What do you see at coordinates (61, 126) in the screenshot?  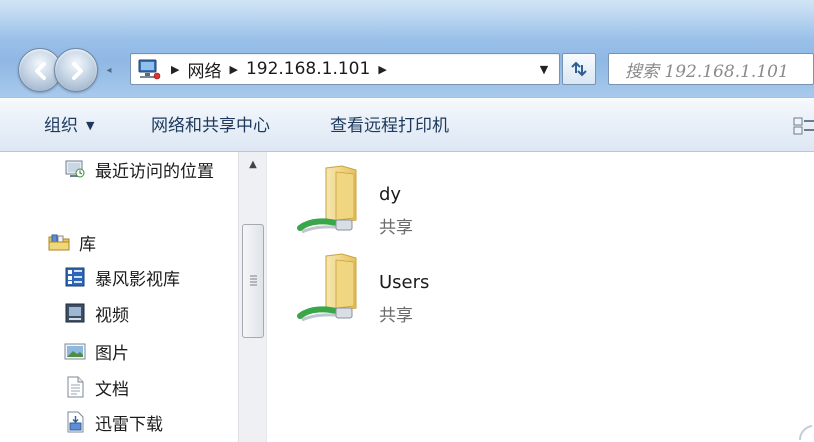 I see `organize-label: 组织` at bounding box center [61, 126].